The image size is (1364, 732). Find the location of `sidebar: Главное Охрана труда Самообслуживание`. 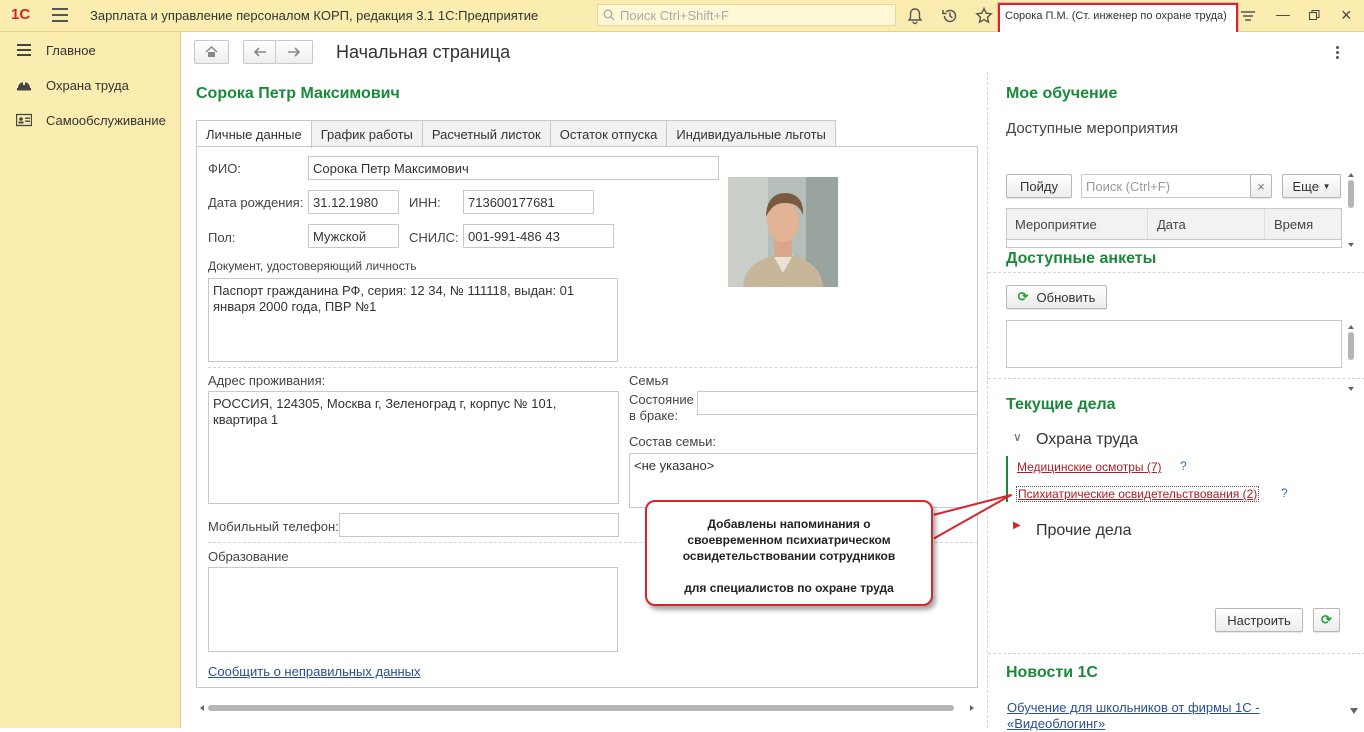

sidebar: Главное Охрана труда Самообслуживание is located at coordinates (90, 380).